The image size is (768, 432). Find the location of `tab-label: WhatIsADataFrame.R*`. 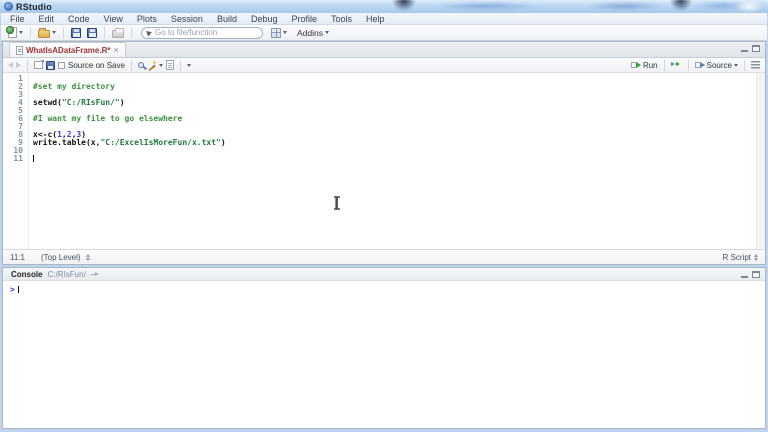

tab-label: WhatIsADataFrame.R* is located at coordinates (68, 50).